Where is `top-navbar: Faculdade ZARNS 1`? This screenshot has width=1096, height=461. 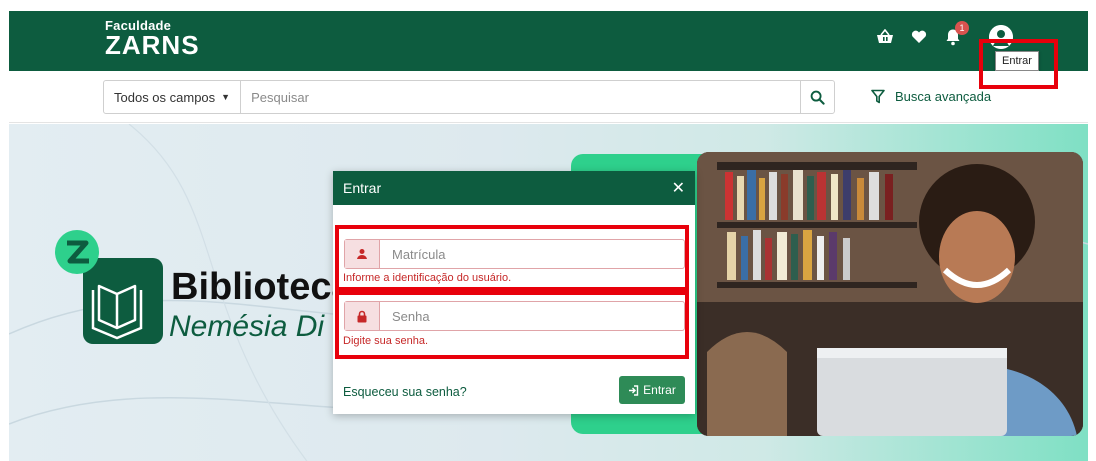 top-navbar: Faculdade ZARNS 1 is located at coordinates (548, 41).